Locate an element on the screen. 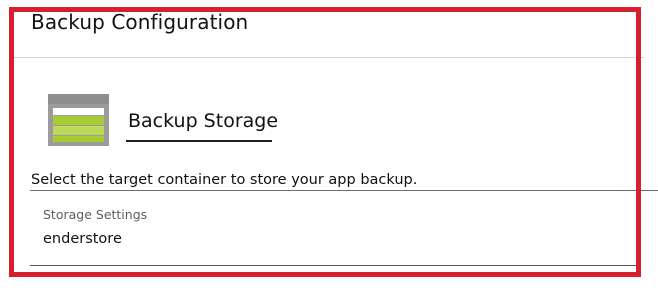 This screenshot has height=292, width=658. header-divider is located at coordinates (329, 57).